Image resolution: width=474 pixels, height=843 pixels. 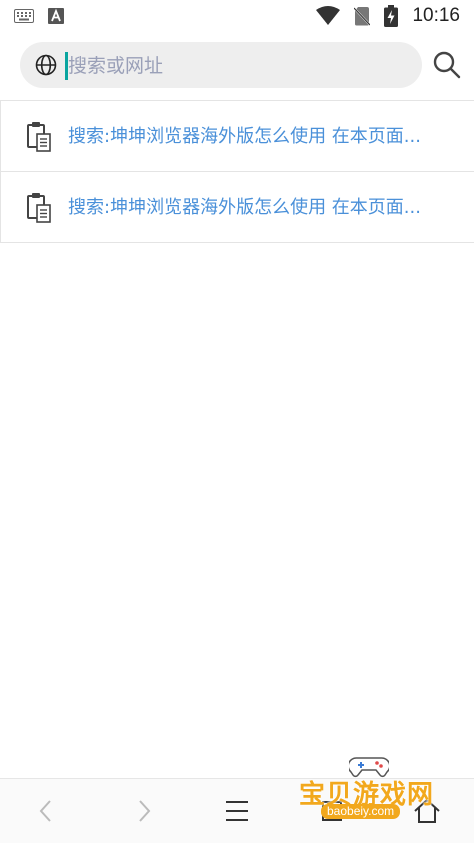 What do you see at coordinates (237, 16) in the screenshot?
I see `status-bar: 10:16` at bounding box center [237, 16].